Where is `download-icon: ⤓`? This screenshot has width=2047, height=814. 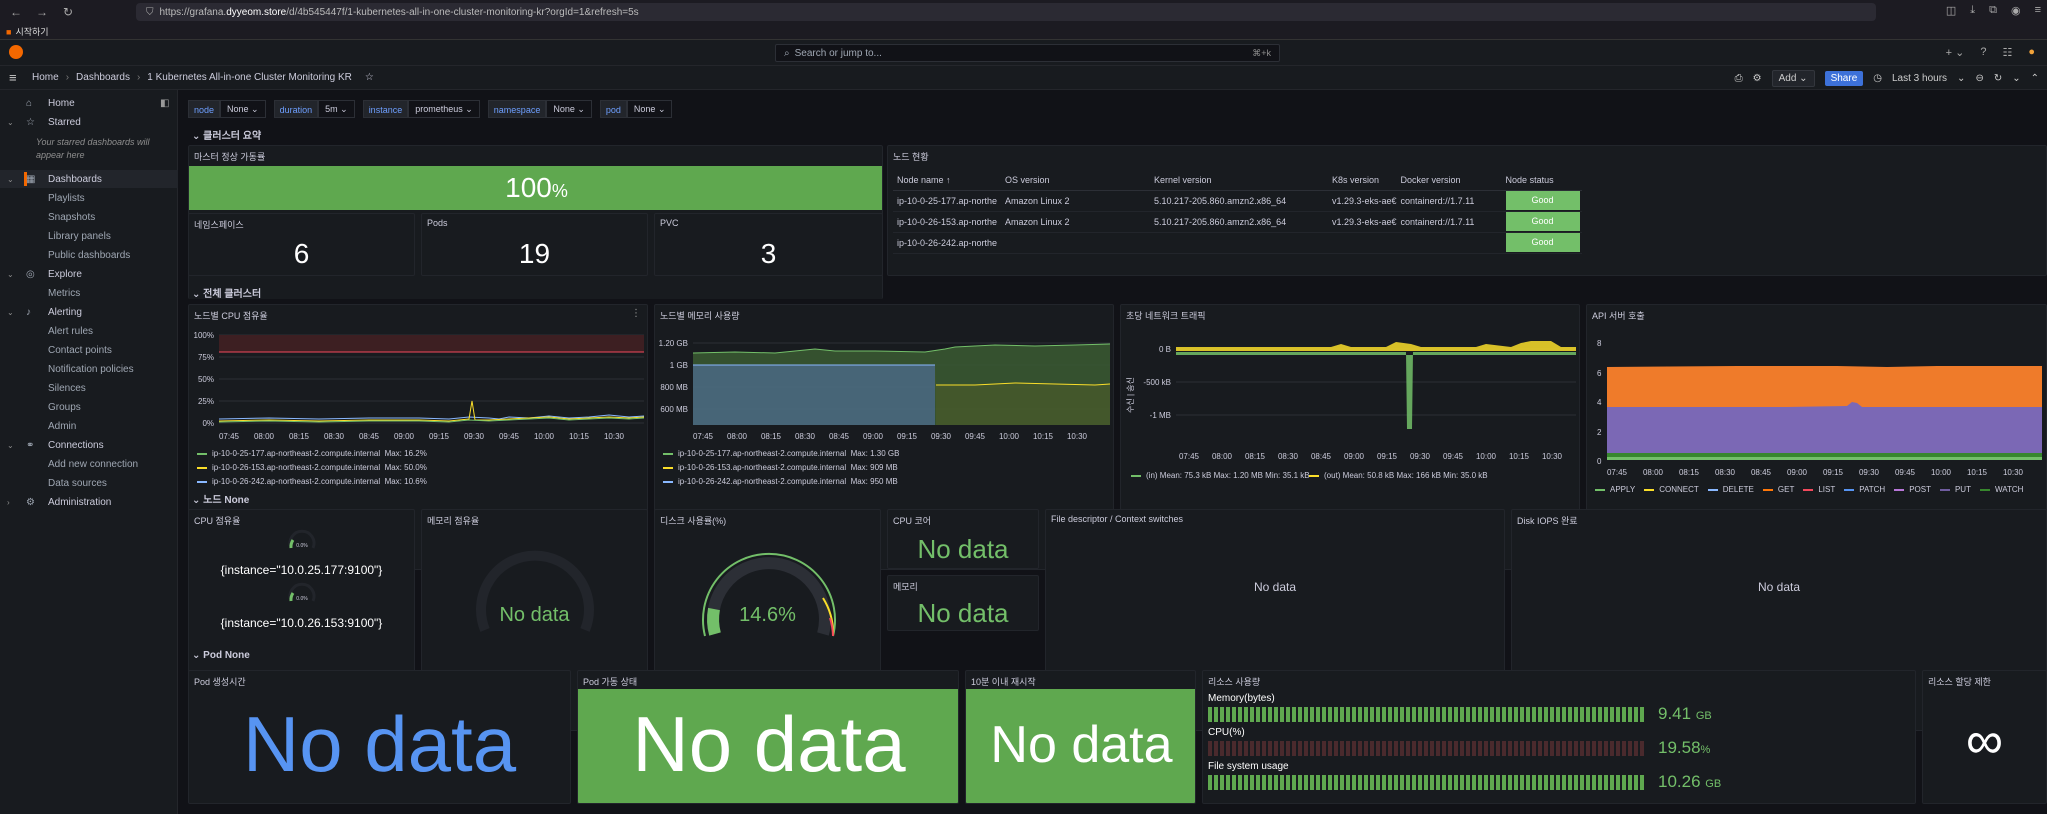
download-icon: ⤓ is located at coordinates (1972, 10).